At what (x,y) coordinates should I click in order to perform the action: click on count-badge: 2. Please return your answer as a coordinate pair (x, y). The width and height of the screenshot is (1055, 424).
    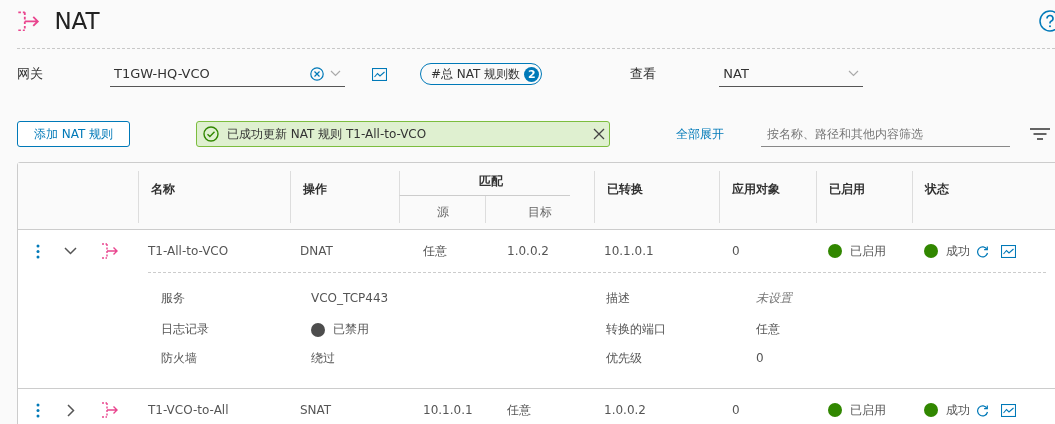
    Looking at the image, I should click on (532, 74).